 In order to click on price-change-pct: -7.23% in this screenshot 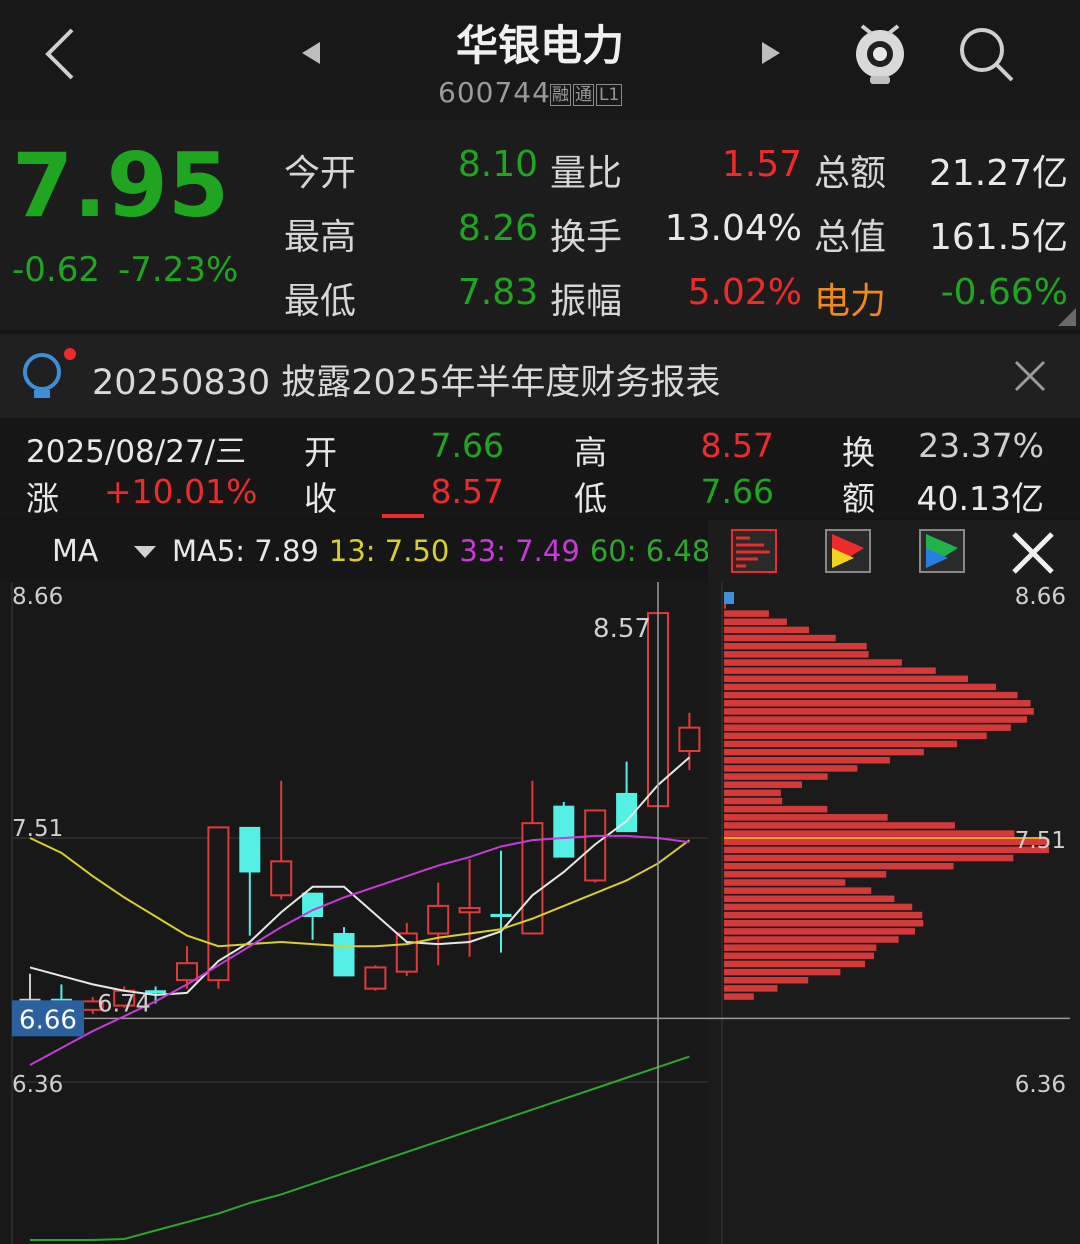, I will do `click(178, 270)`.